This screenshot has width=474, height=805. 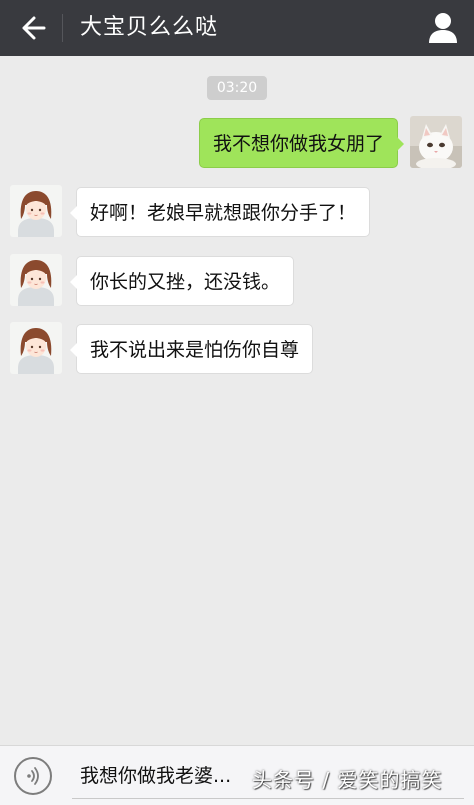 What do you see at coordinates (301, 143) in the screenshot?
I see `message-bubble-outgoing: 我不想你做我女朋了` at bounding box center [301, 143].